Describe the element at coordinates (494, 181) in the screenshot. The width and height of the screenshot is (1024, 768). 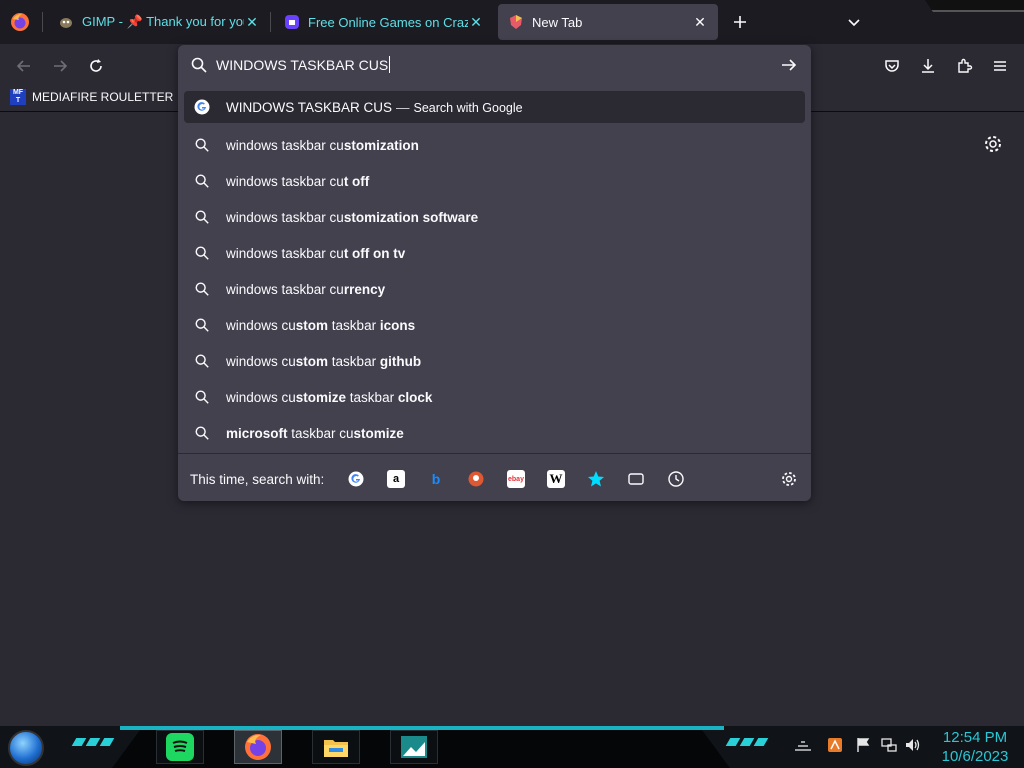
I see `search-suggestion: windows taskbar cut off` at that location.